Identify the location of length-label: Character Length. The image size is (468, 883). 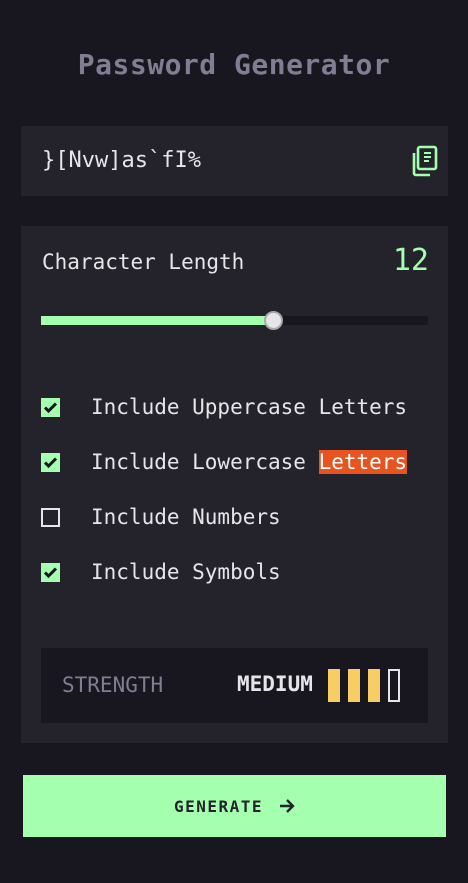
(143, 262).